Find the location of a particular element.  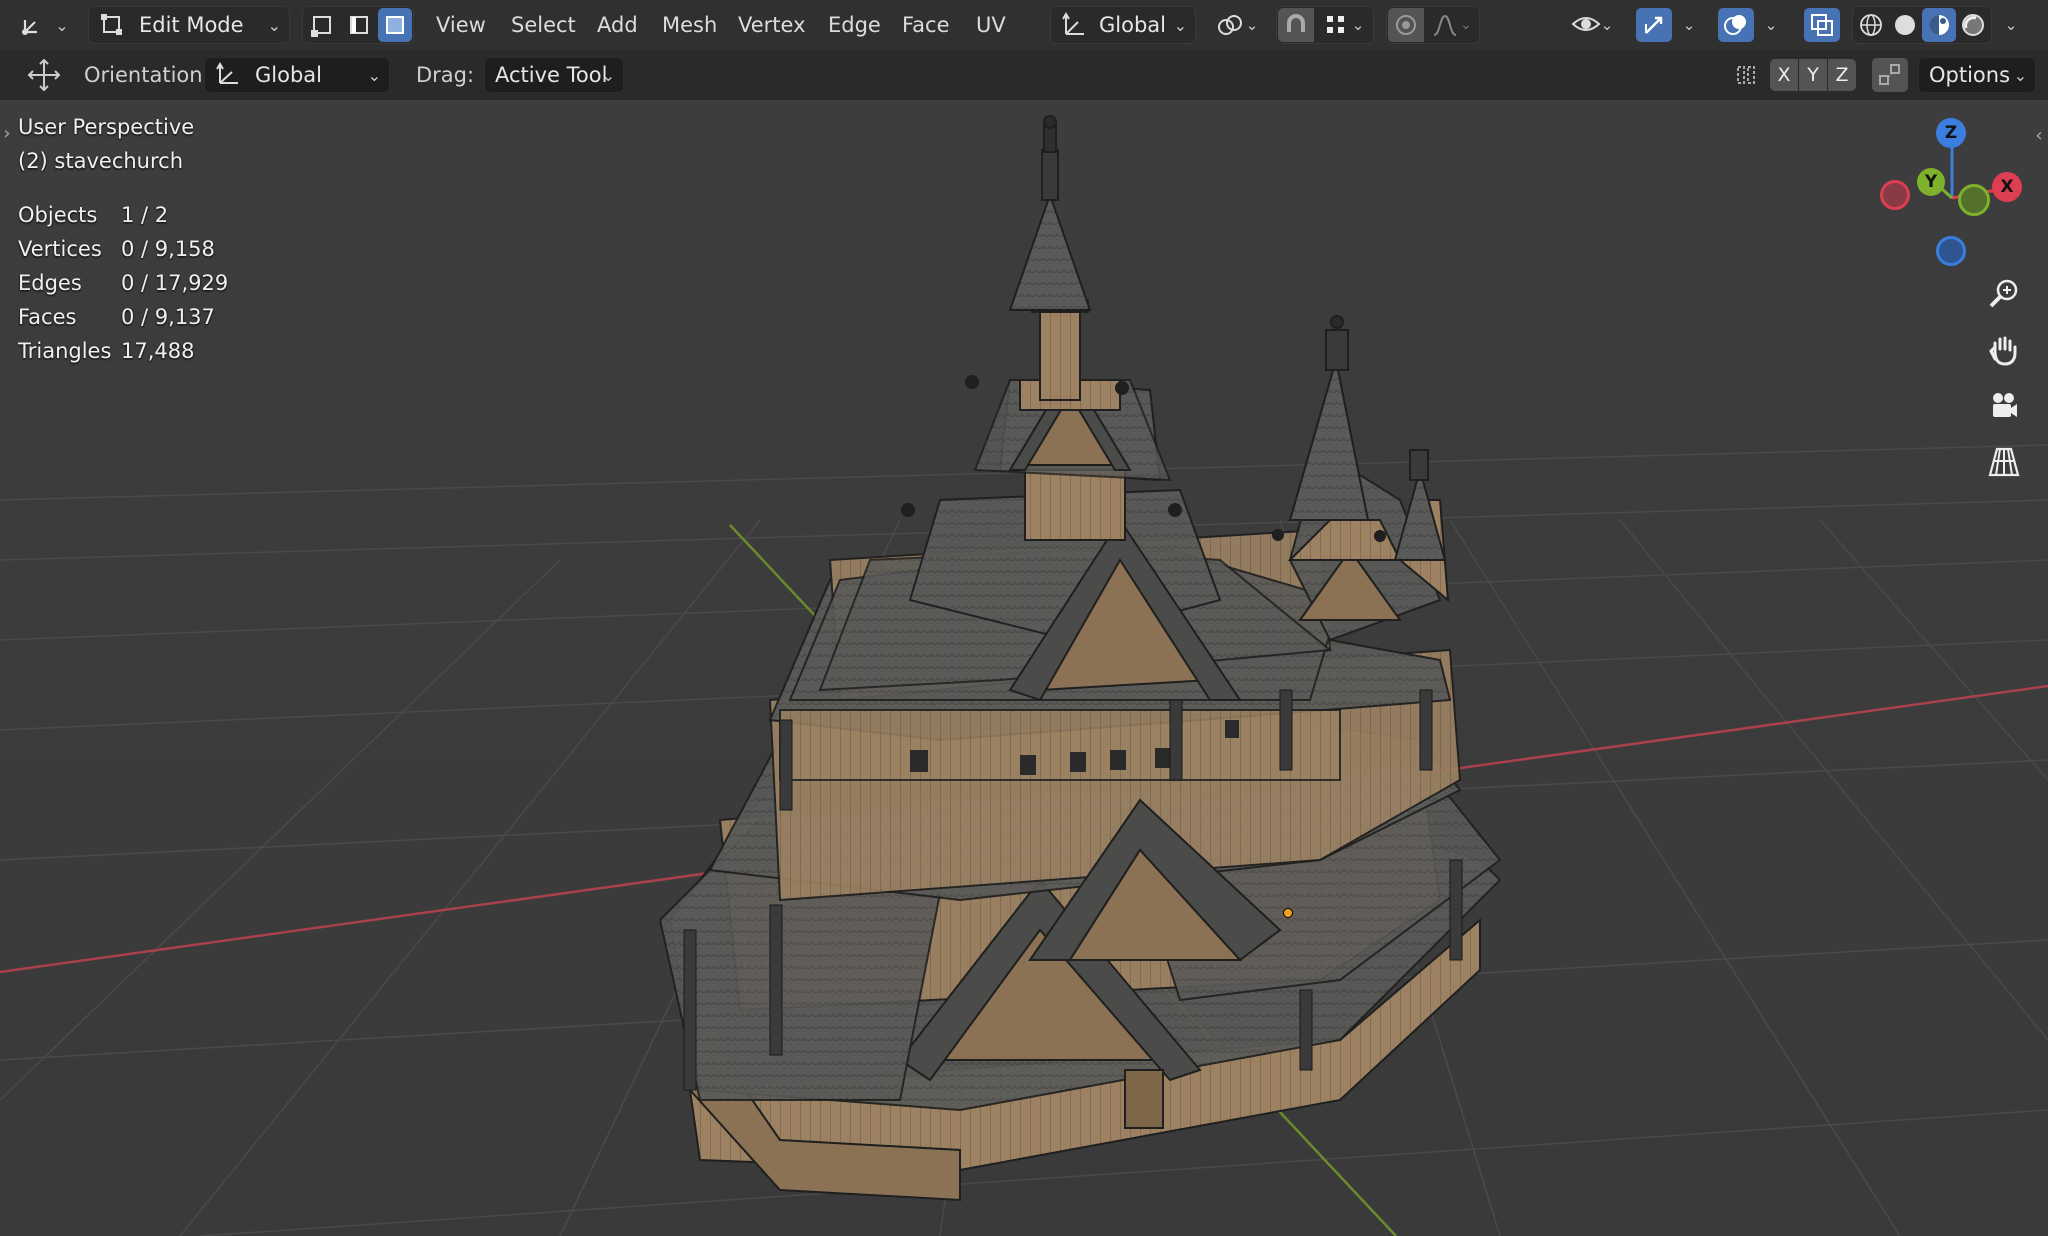

mode-dropdown: Edit Mode ⌄ is located at coordinates (189, 25).